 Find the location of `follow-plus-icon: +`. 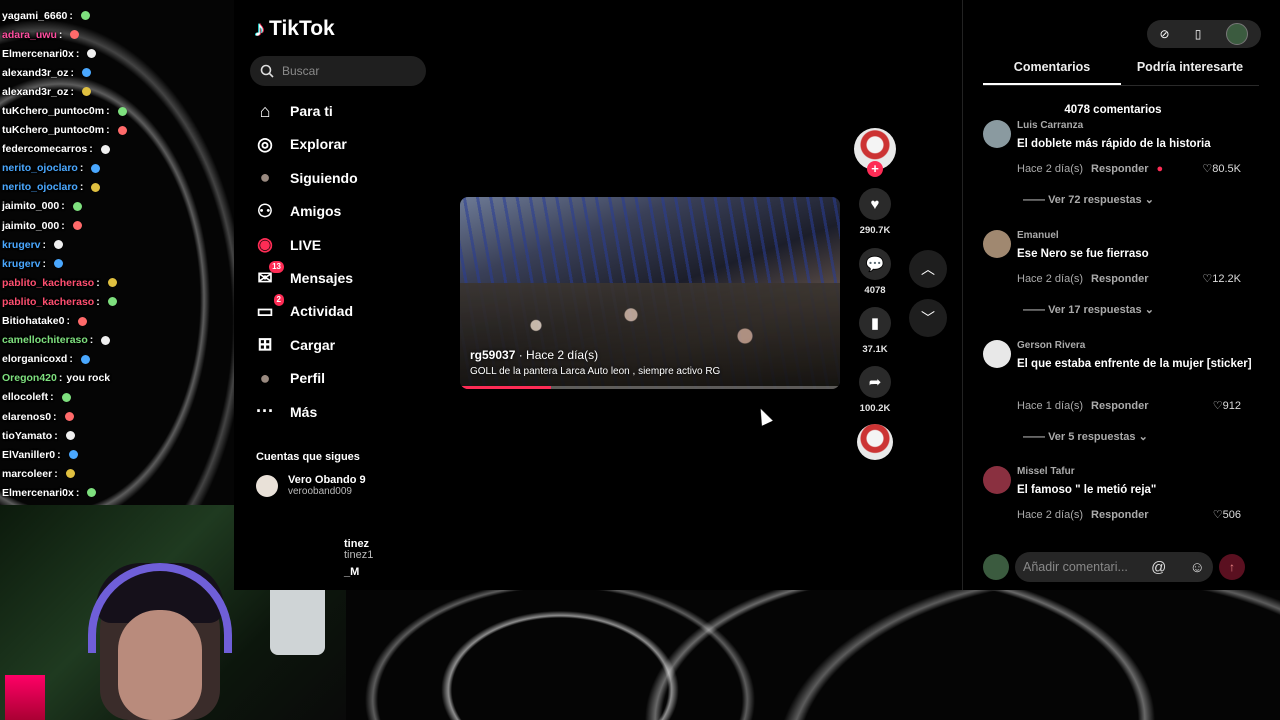

follow-plus-icon: + is located at coordinates (875, 169).